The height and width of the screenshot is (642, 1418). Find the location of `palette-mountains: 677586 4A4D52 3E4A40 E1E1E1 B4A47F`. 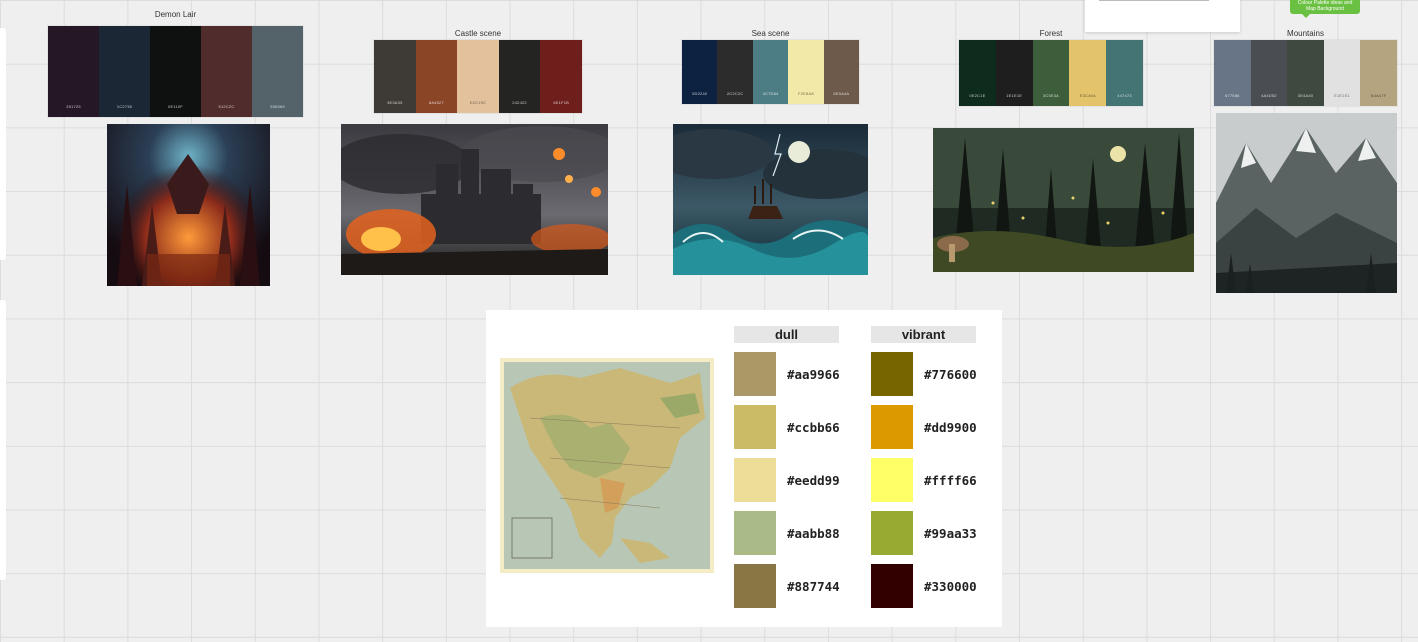

palette-mountains: 677586 4A4D52 3E4A40 E1E1E1 B4A47F is located at coordinates (1305, 73).